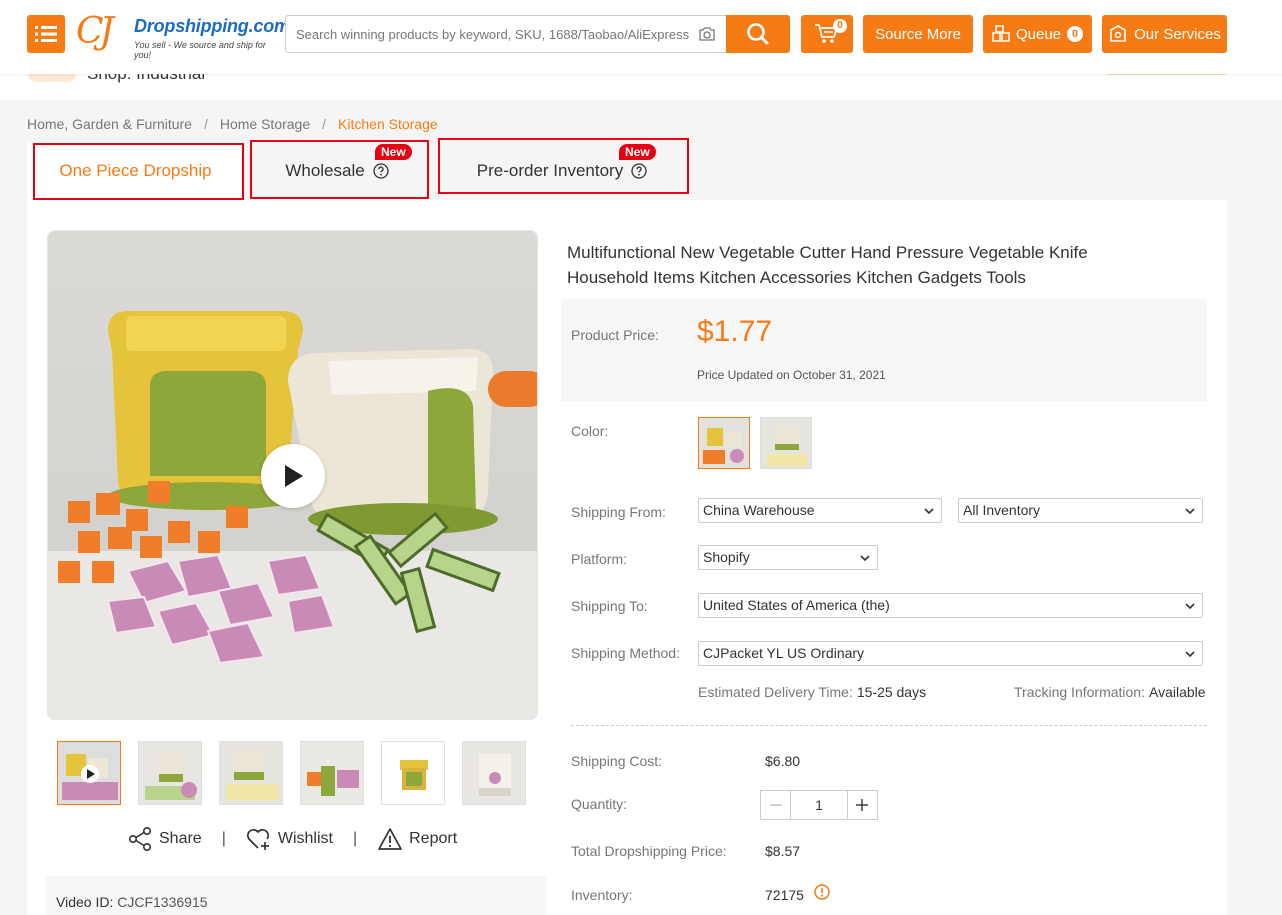 The width and height of the screenshot is (1282, 915). I want to click on queue-button: Queue 0, so click(1037, 34).